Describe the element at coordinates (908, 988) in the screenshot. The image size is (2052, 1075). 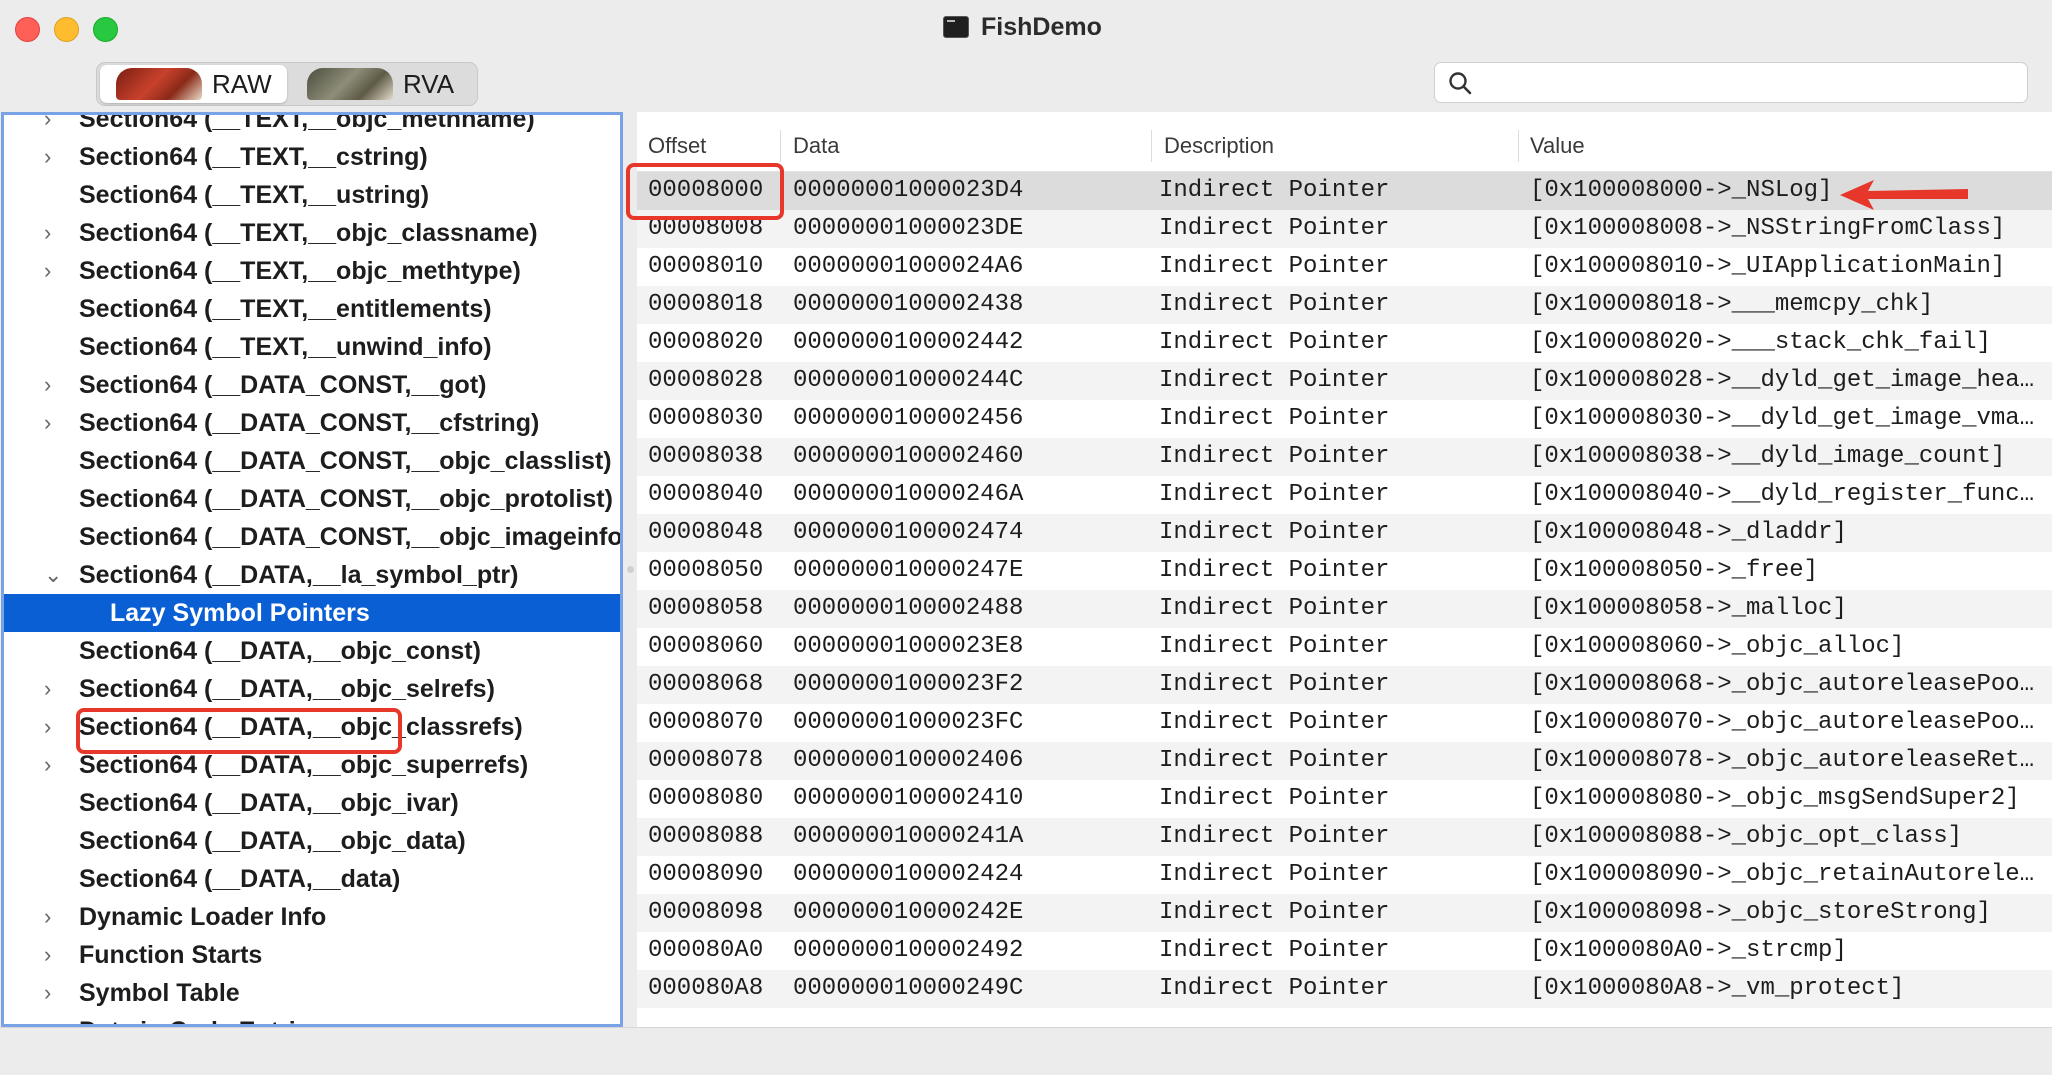
I see `cell-data: 000000010000249C` at that location.